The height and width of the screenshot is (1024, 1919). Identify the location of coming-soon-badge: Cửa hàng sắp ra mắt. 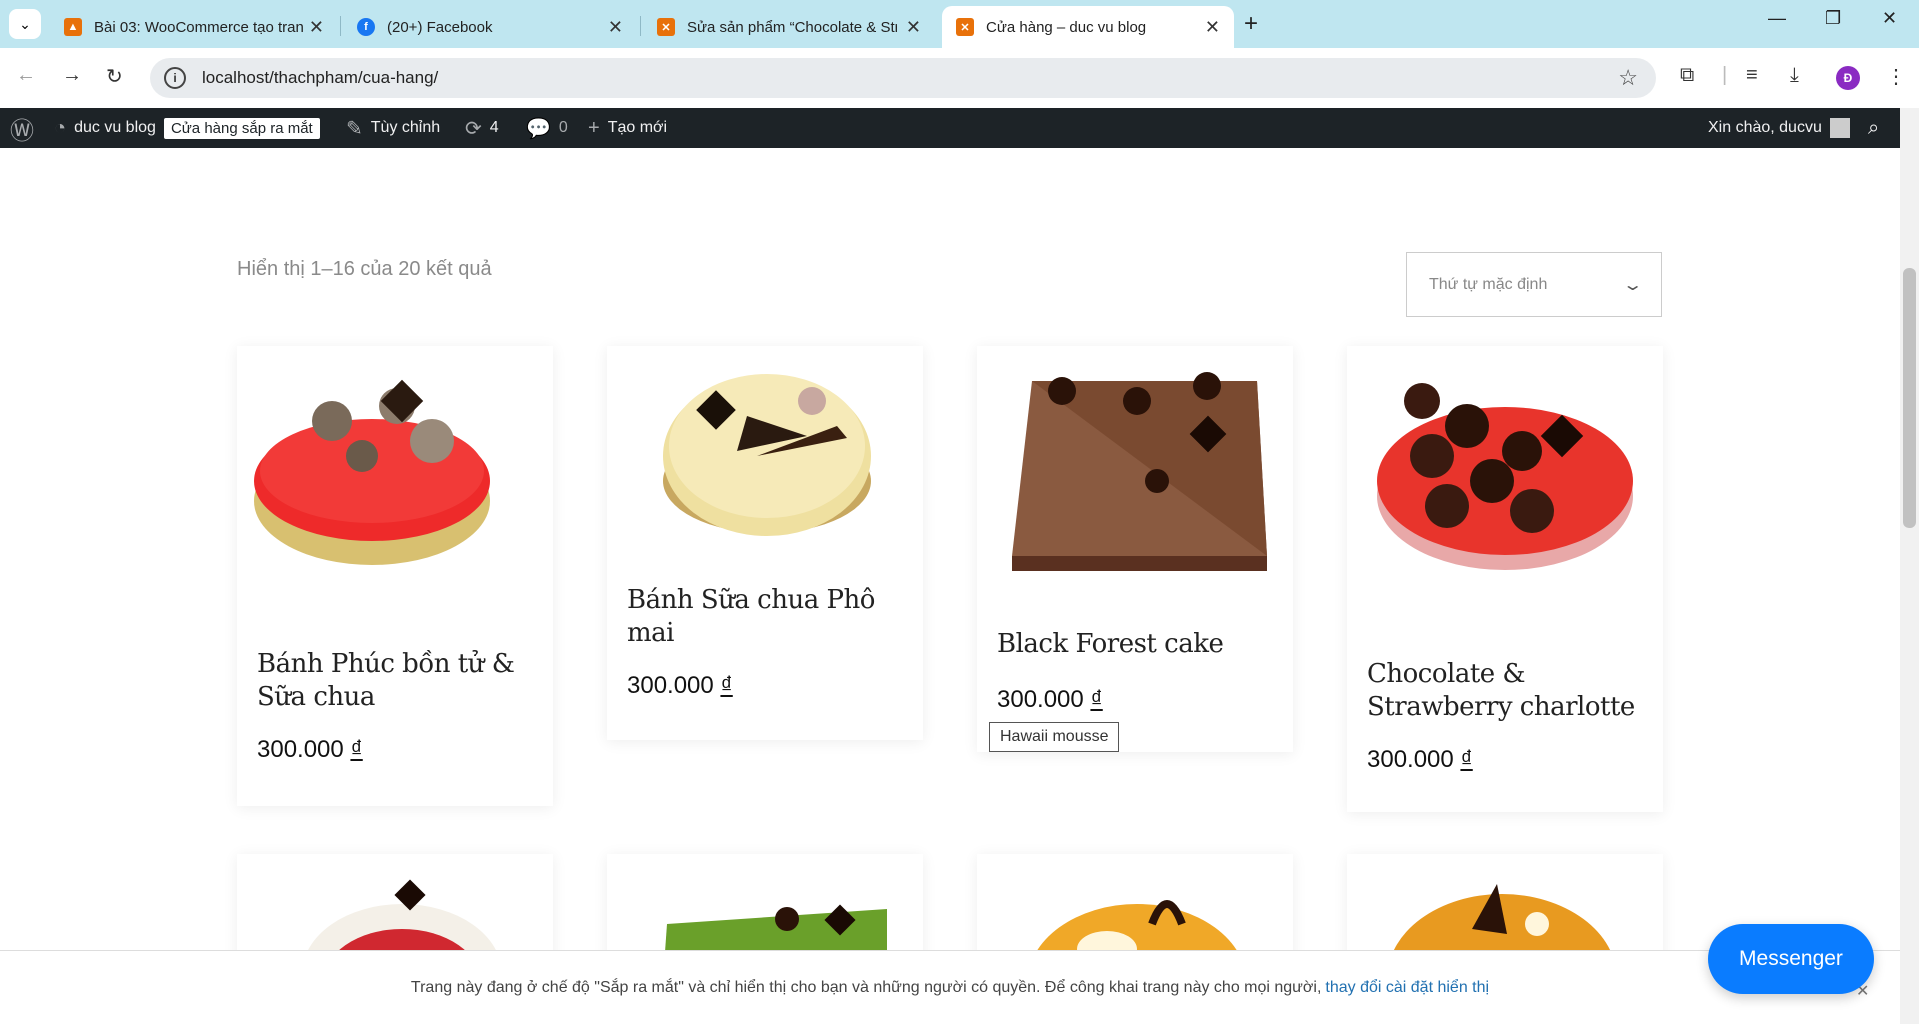
(241, 128).